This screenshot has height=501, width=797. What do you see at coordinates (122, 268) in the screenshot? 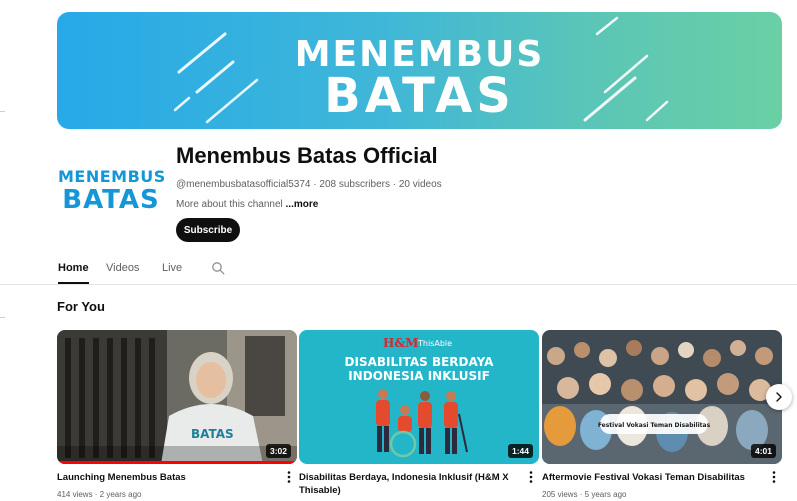
I see `tab-videos: Videos` at bounding box center [122, 268].